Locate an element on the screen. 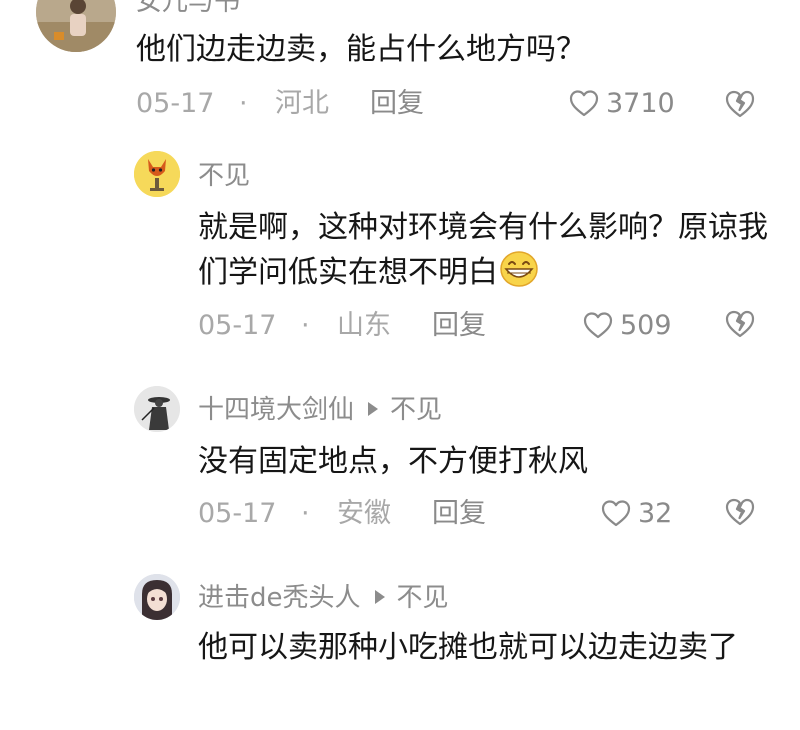 The image size is (800, 730). comment-author: 进击de秃头人 不见 is located at coordinates (323, 598).